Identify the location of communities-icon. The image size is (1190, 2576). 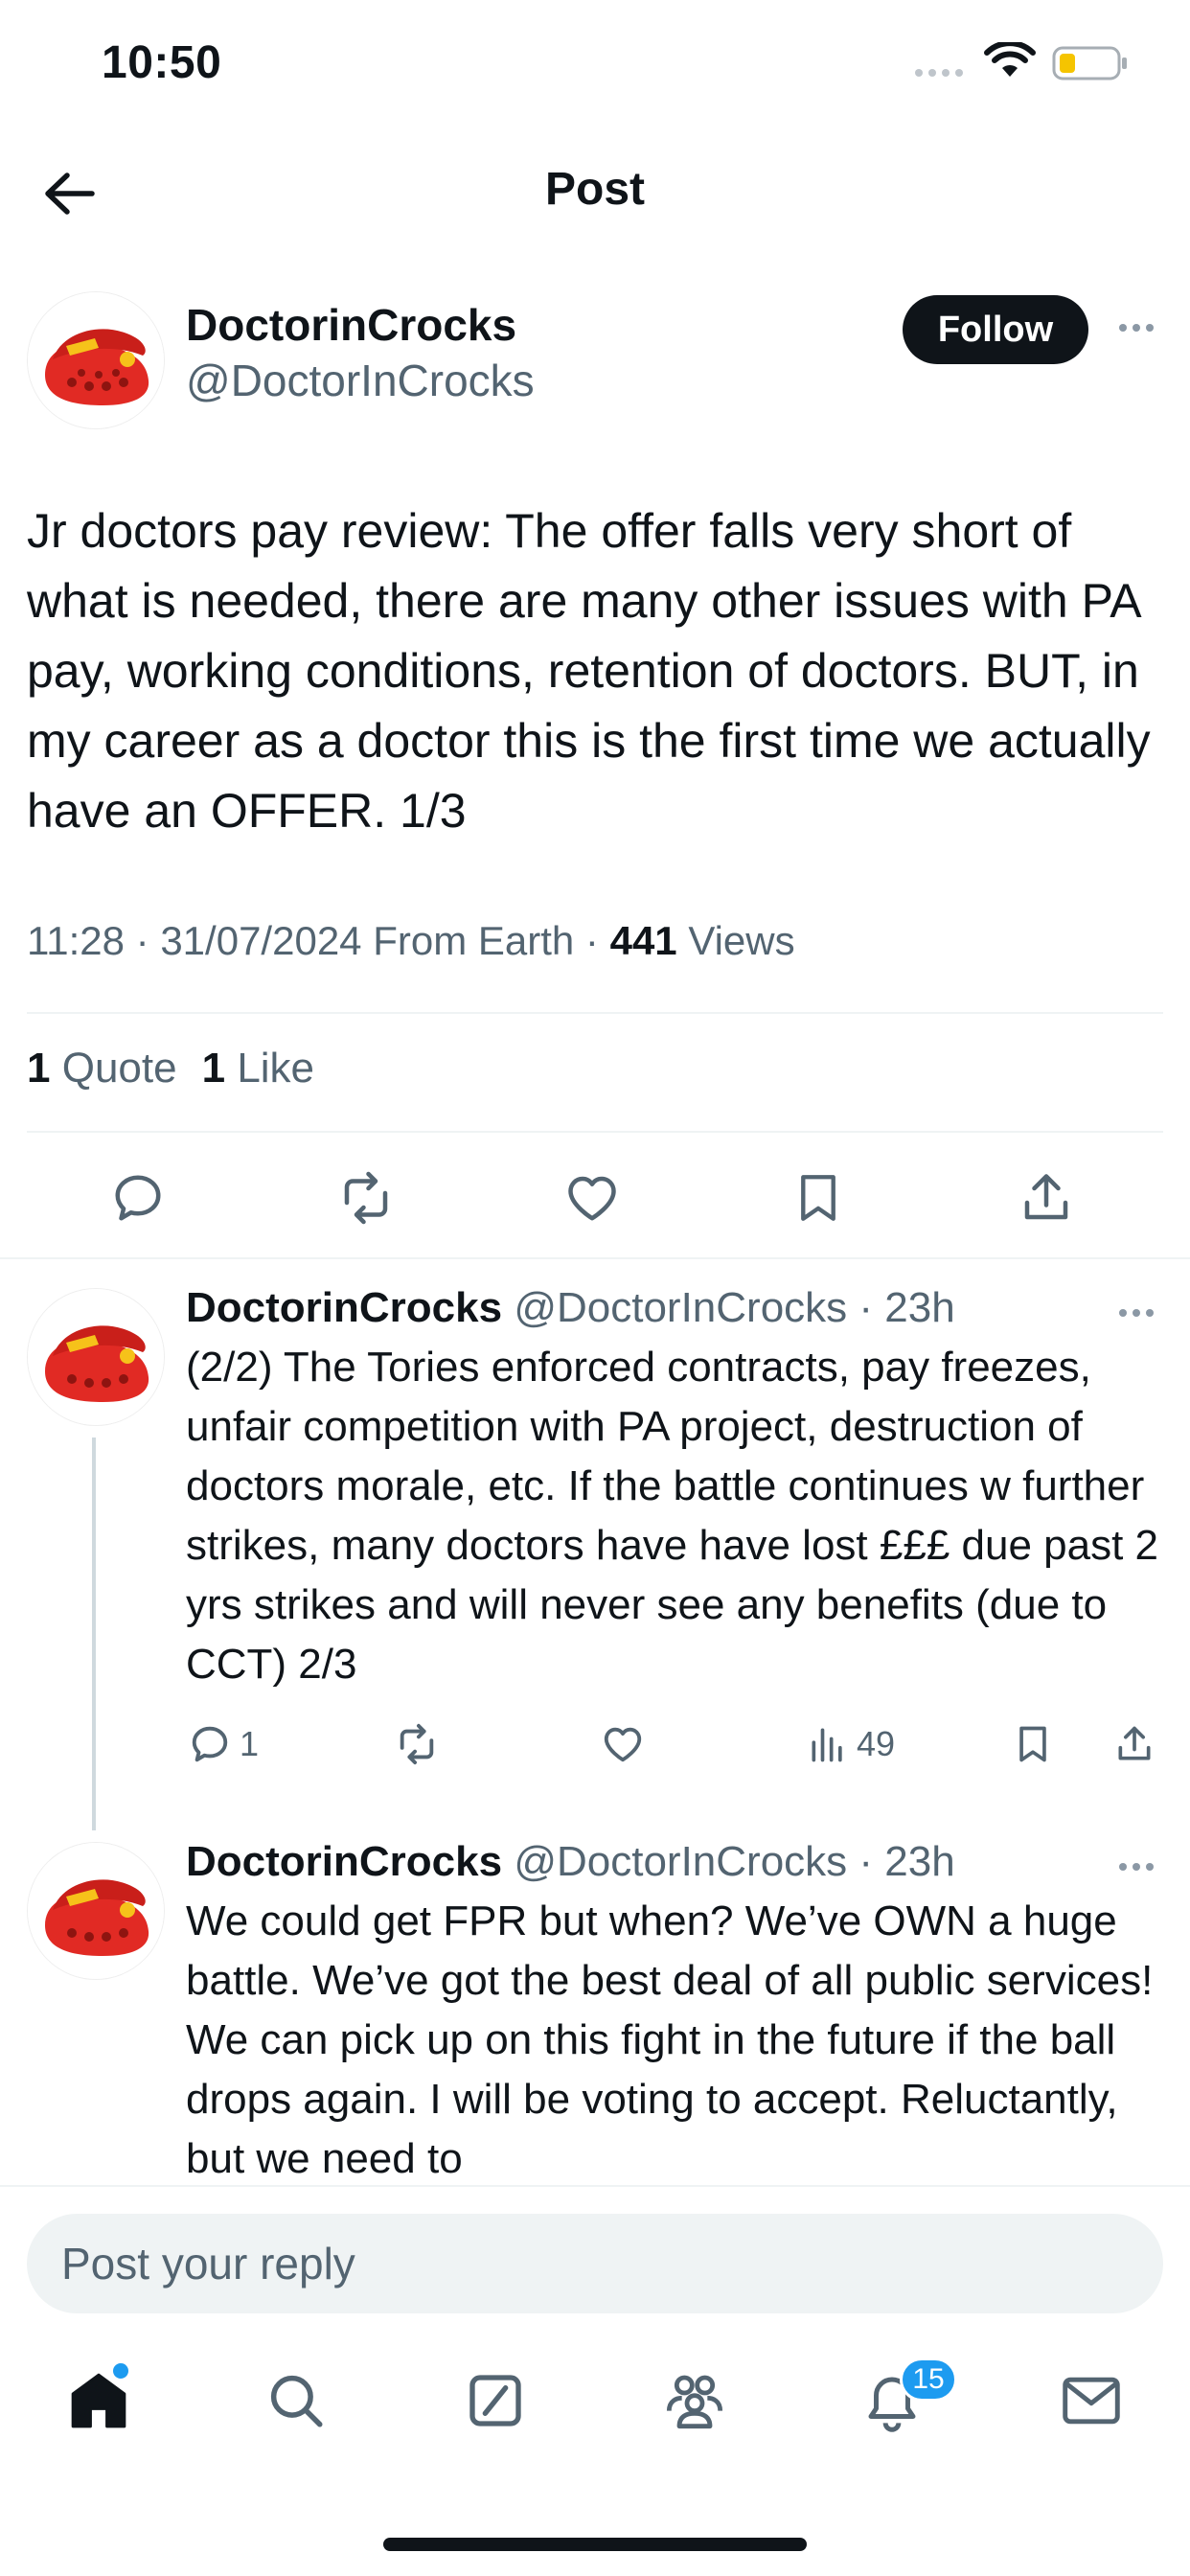
(695, 2402).